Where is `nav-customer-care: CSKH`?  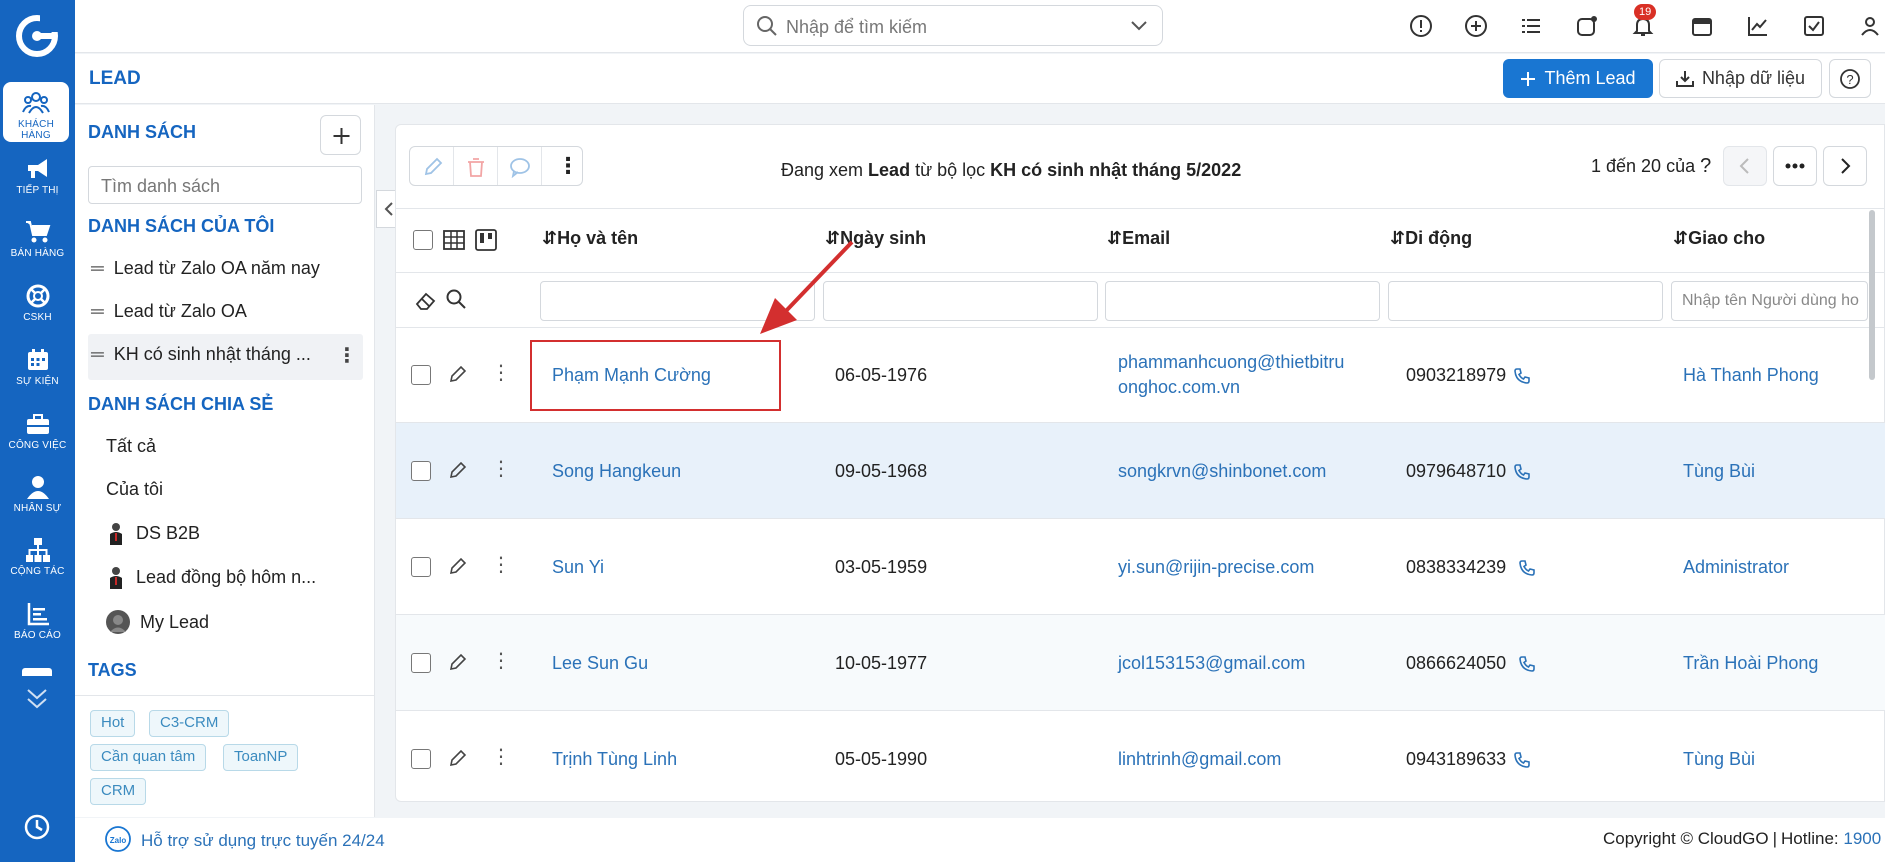
nav-customer-care: CSKH is located at coordinates (37, 302).